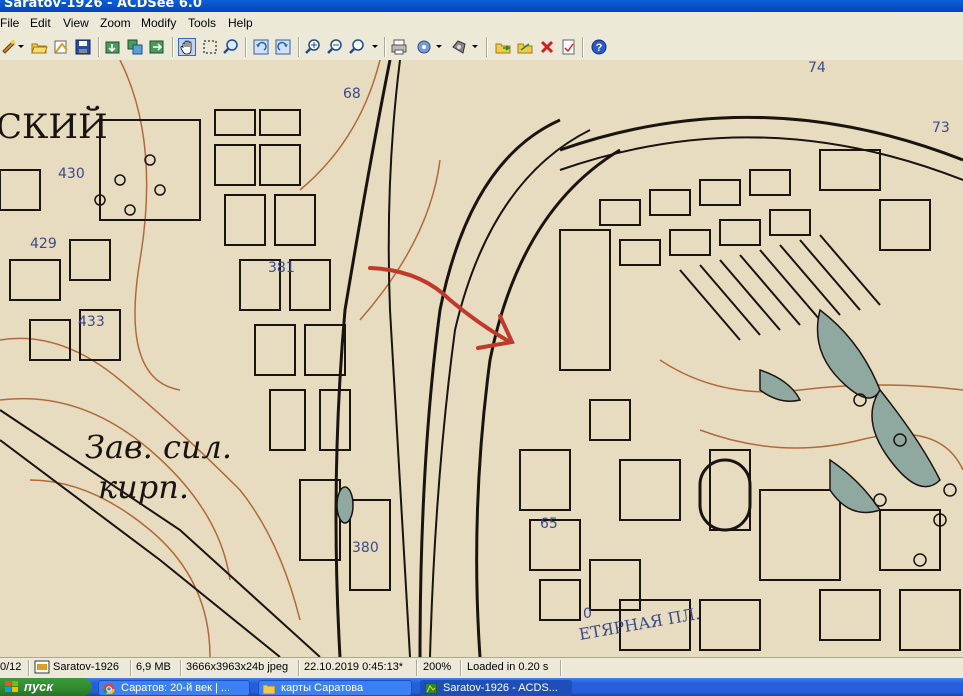  Describe the element at coordinates (43, 244) in the screenshot. I see `map-number-429: 429` at that location.